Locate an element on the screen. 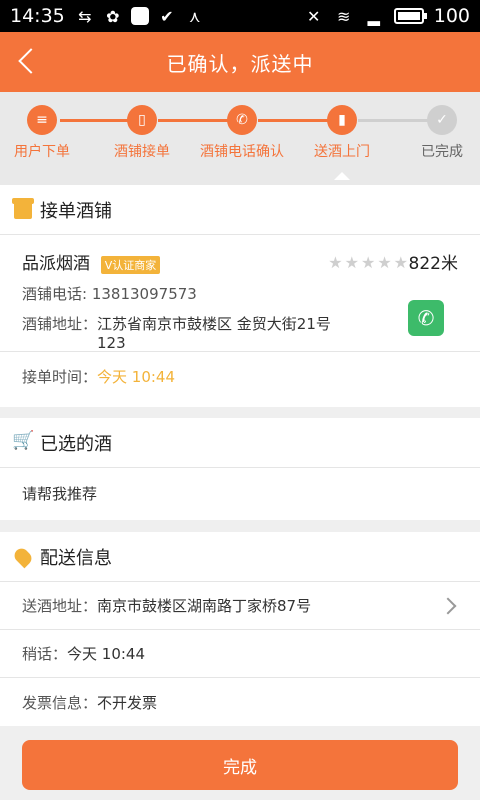 The image size is (480, 800). share-icon: ⋏ is located at coordinates (194, 16).